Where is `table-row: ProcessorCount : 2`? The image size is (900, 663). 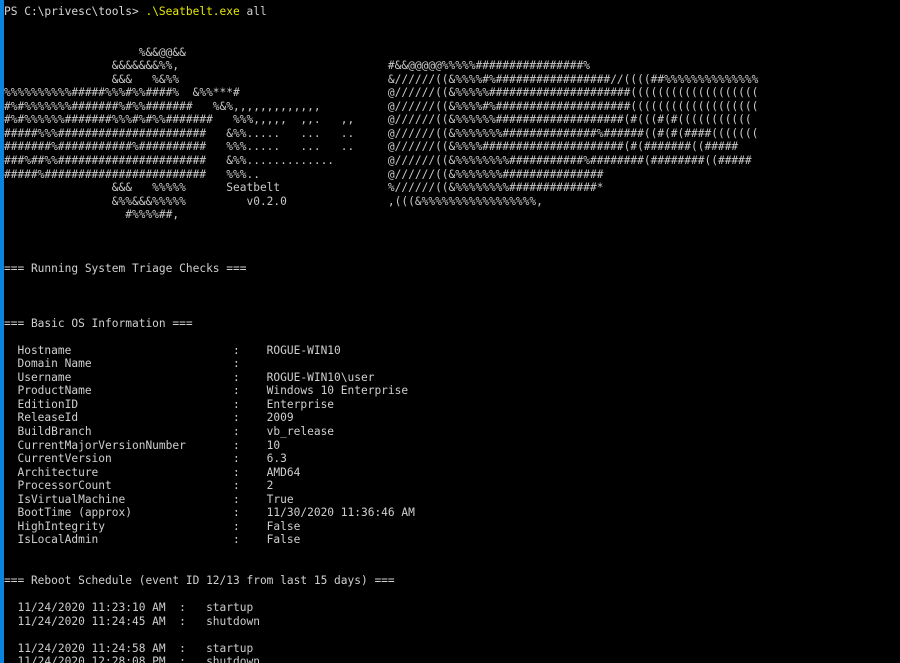
table-row: ProcessorCount : 2 is located at coordinates (139, 486).